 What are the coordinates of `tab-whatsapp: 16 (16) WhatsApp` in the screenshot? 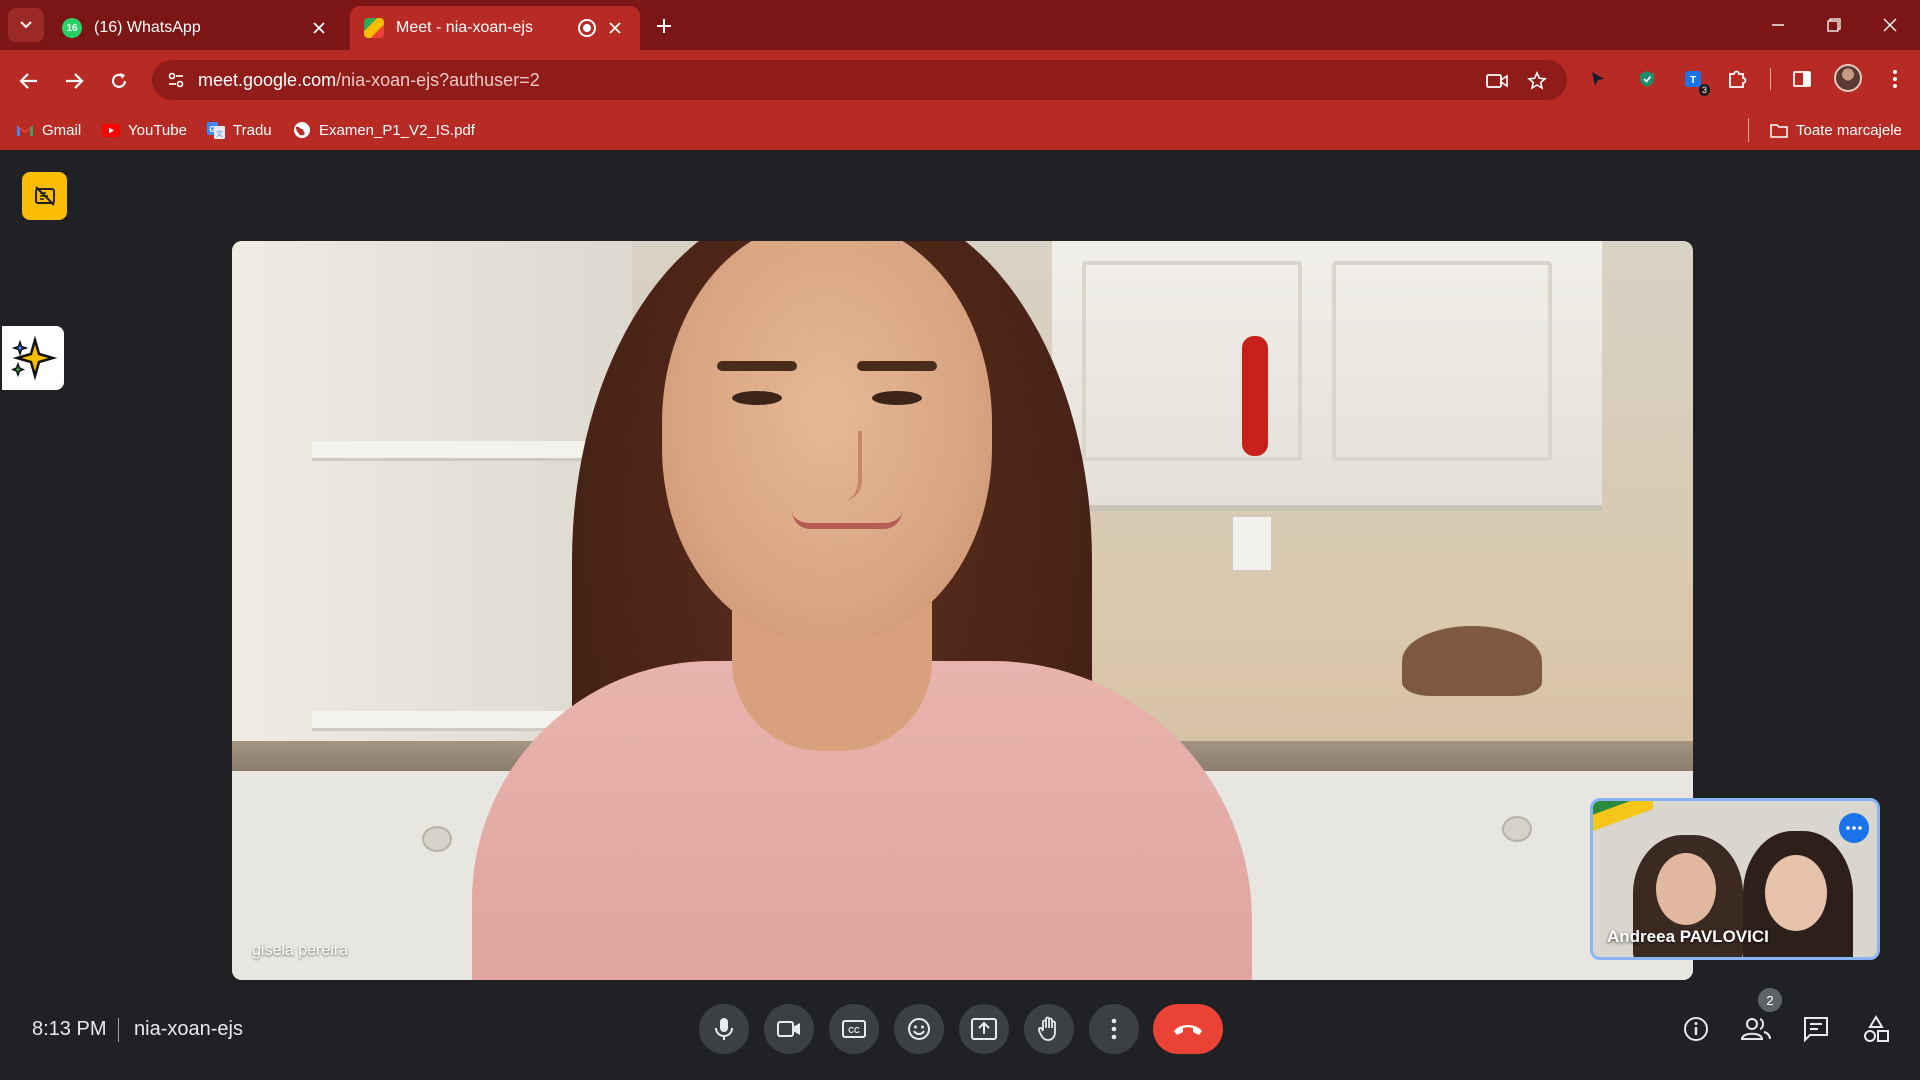 It's located at (196, 28).